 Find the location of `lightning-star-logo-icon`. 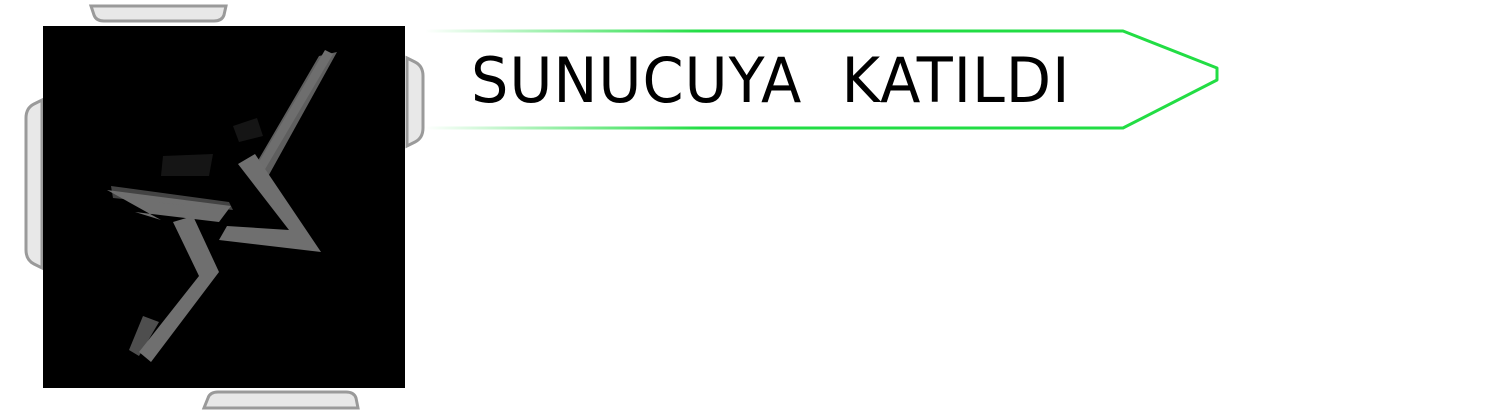

lightning-star-logo-icon is located at coordinates (222, 206).